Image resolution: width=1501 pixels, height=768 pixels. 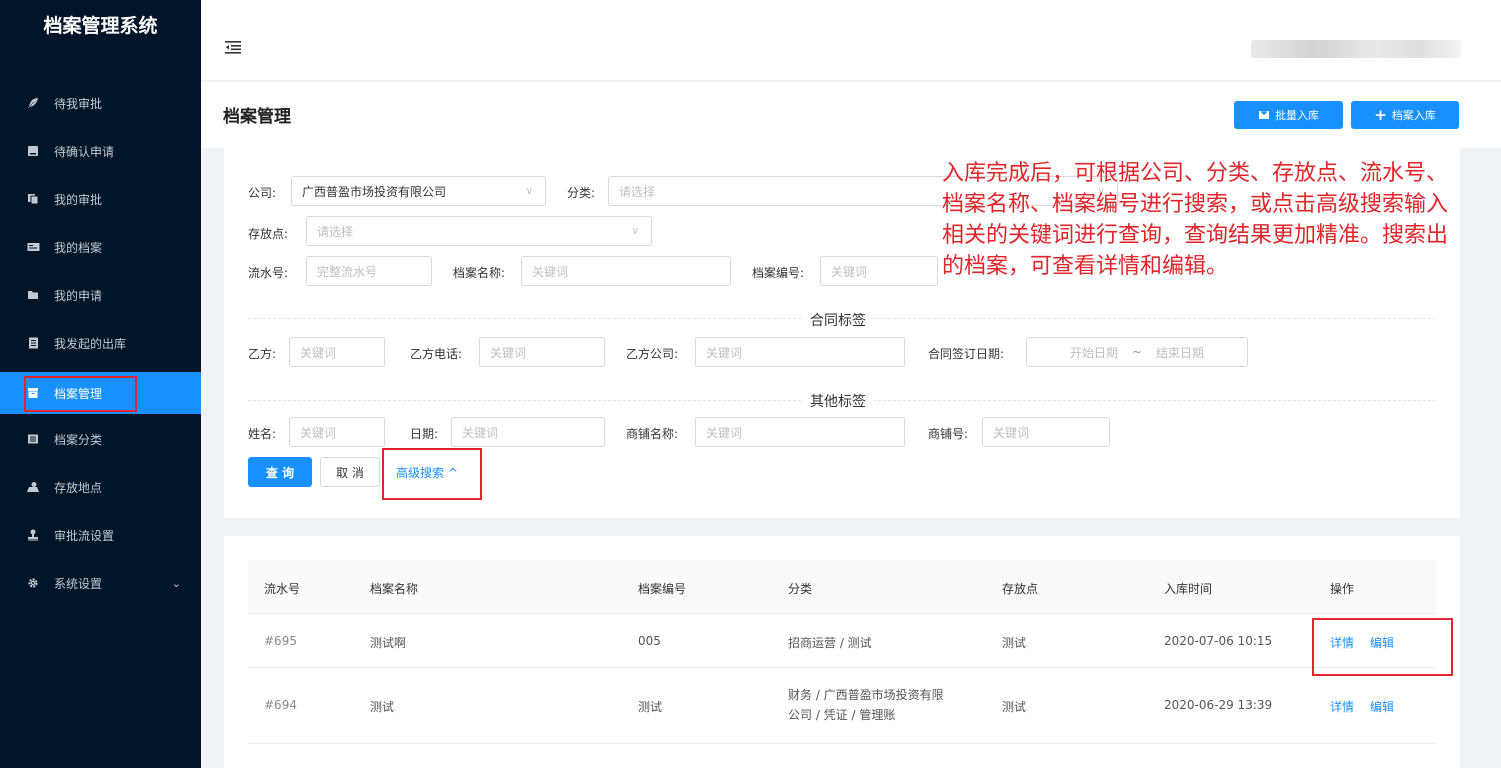 What do you see at coordinates (528, 432) in the screenshot?
I see `date-input: 关键词` at bounding box center [528, 432].